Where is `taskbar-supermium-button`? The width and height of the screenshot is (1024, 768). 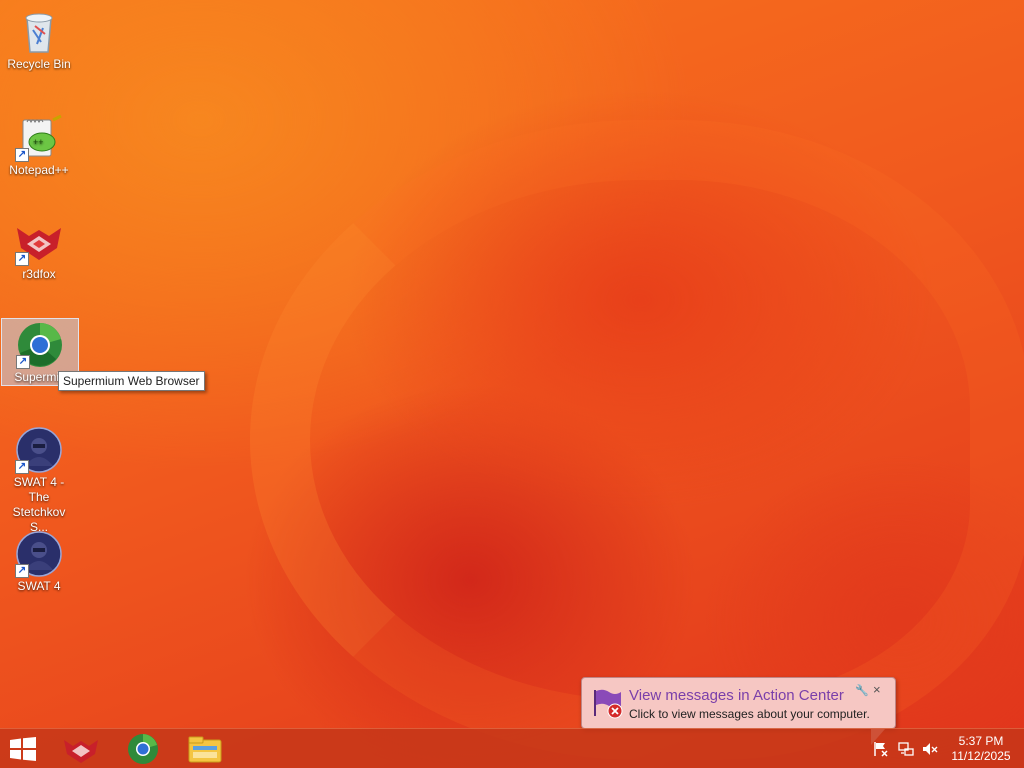
taskbar-supermium-button is located at coordinates (143, 749).